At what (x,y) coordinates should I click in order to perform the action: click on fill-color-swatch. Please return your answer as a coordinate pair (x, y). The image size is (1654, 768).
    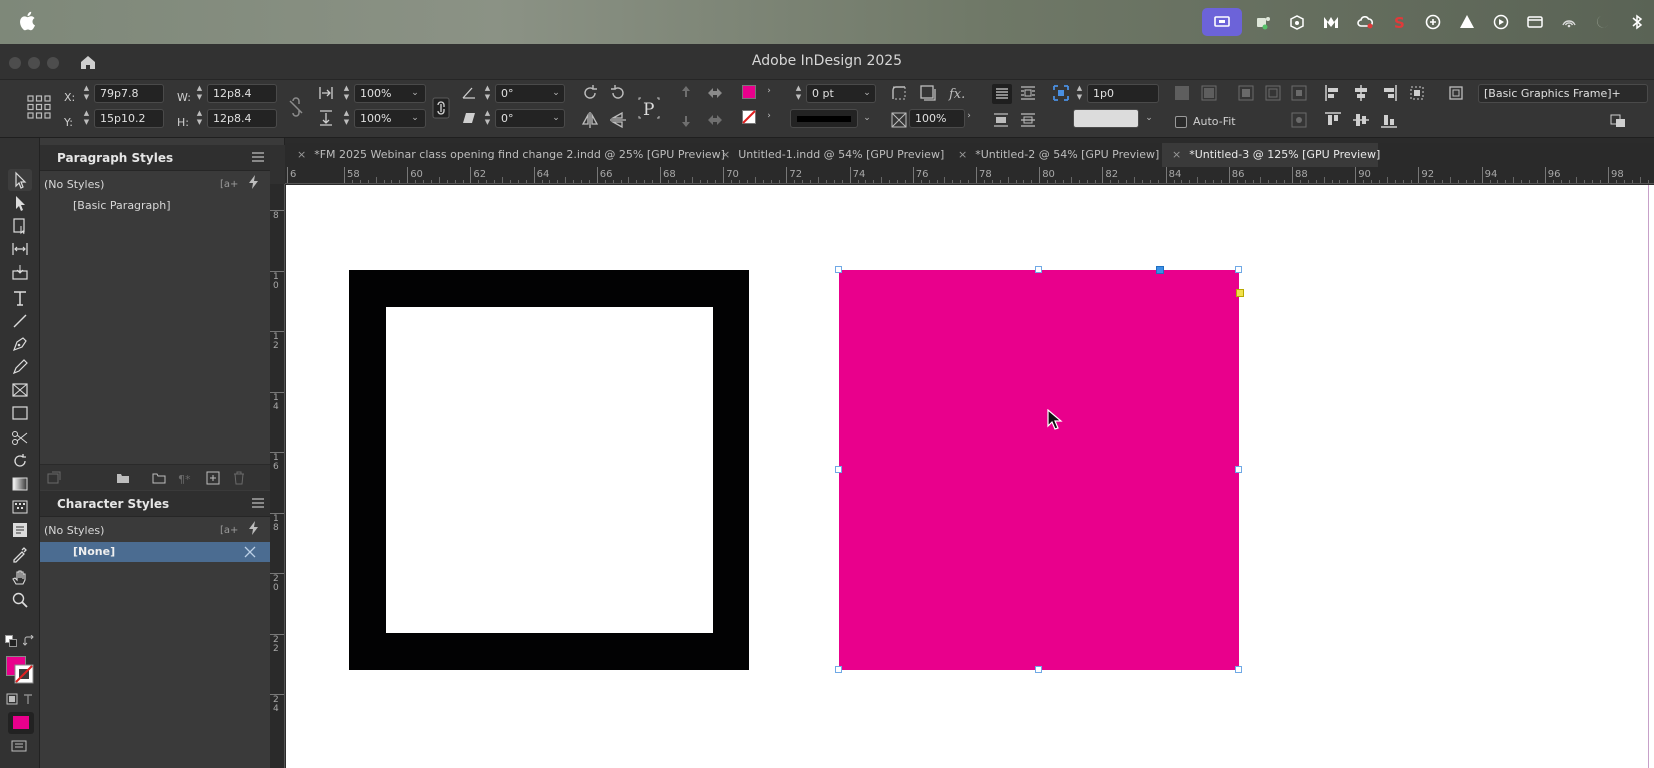
    Looking at the image, I should click on (749, 92).